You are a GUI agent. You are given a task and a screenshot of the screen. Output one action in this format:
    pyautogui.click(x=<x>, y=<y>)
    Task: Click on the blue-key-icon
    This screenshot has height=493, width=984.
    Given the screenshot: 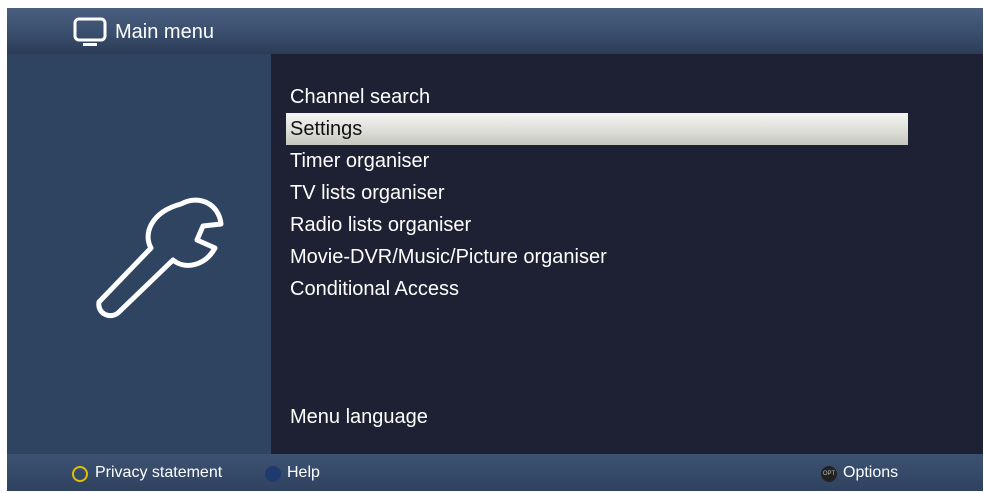 What is the action you would take?
    pyautogui.click(x=273, y=474)
    